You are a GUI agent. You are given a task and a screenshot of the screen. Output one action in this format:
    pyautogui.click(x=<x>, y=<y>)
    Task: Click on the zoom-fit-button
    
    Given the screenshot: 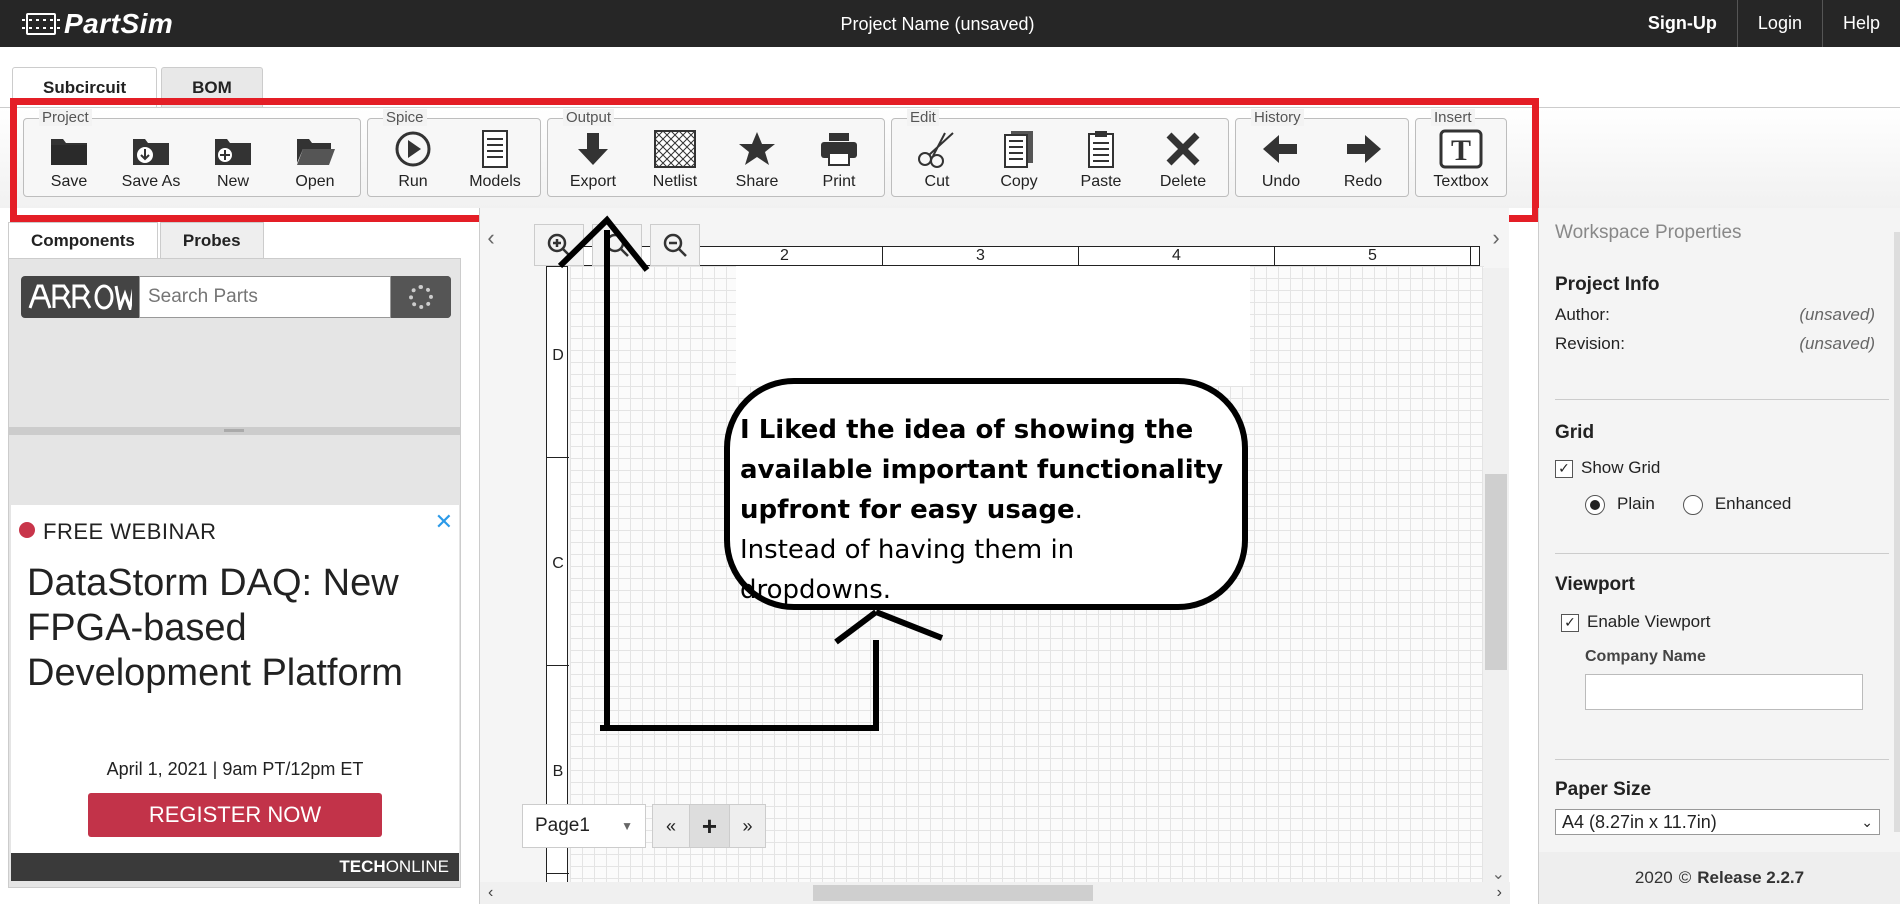 What is the action you would take?
    pyautogui.click(x=617, y=245)
    